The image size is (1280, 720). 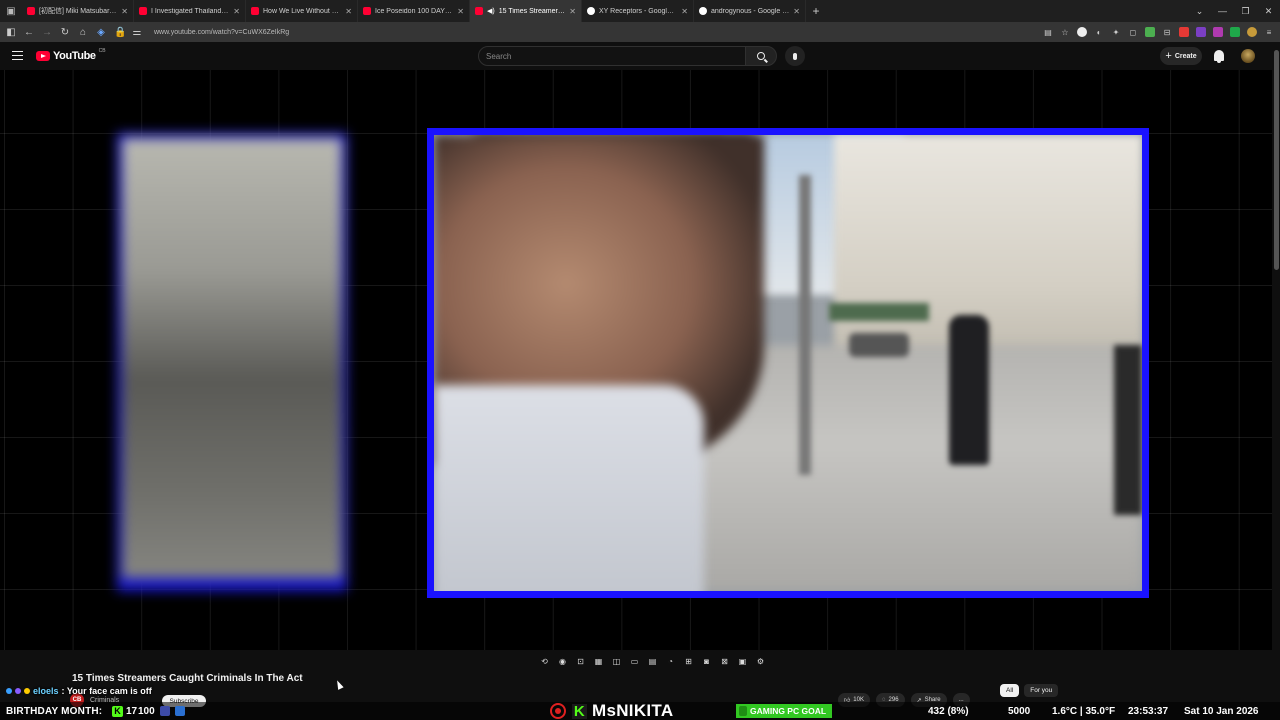 I want to click on home-icon: ⌂, so click(x=83, y=32).